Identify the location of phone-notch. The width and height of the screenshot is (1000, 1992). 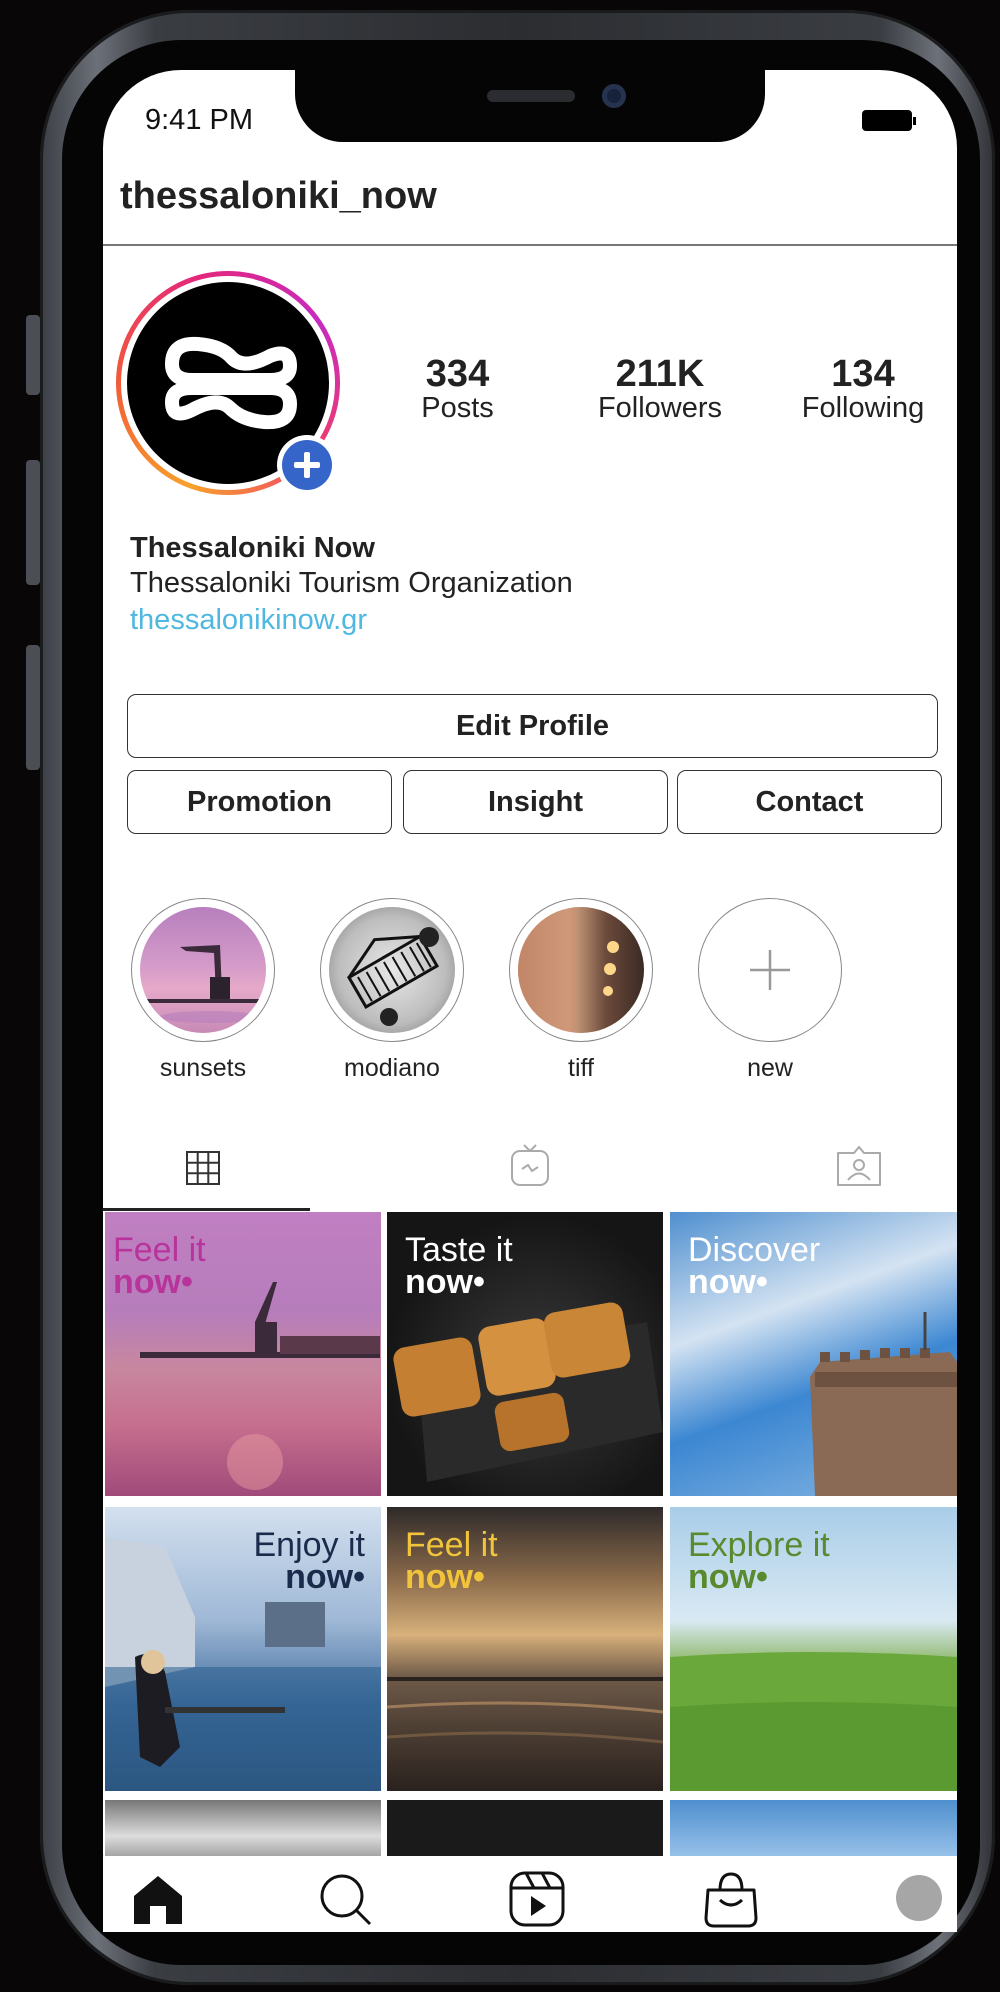
(530, 106).